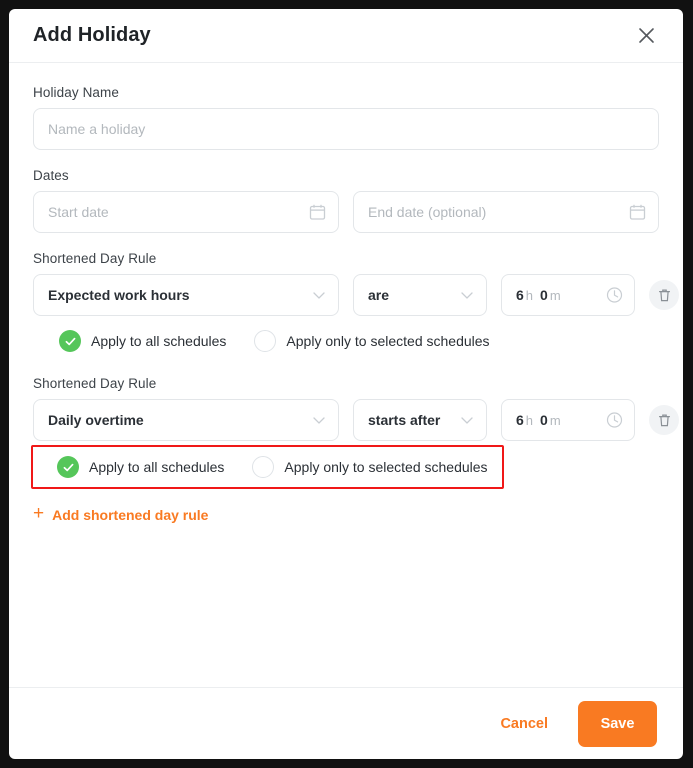 The image size is (693, 768). I want to click on start-date-wrapper, so click(186, 212).